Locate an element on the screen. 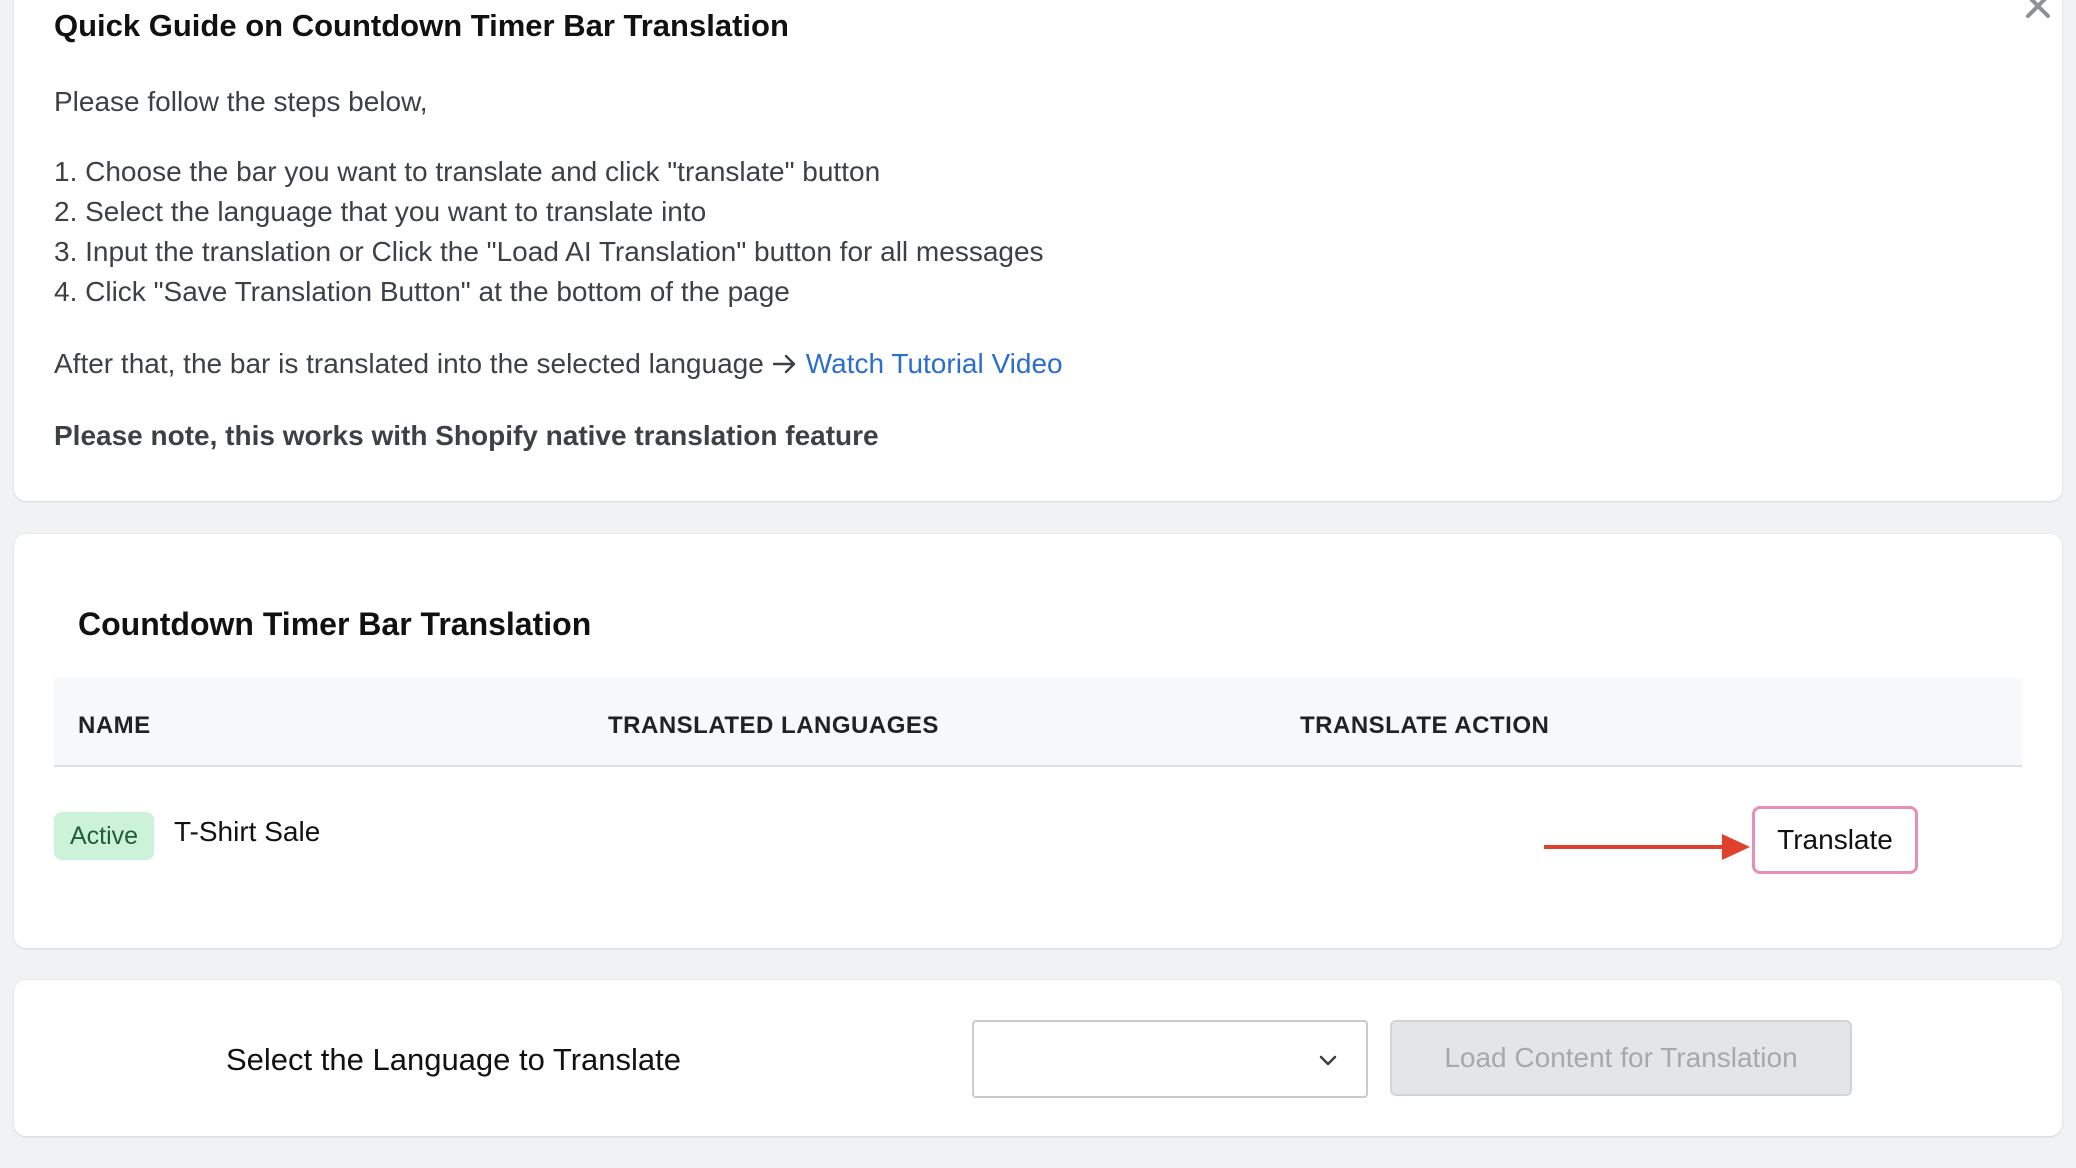  language-select-label: Select the Language to Translate is located at coordinates (453, 1059).